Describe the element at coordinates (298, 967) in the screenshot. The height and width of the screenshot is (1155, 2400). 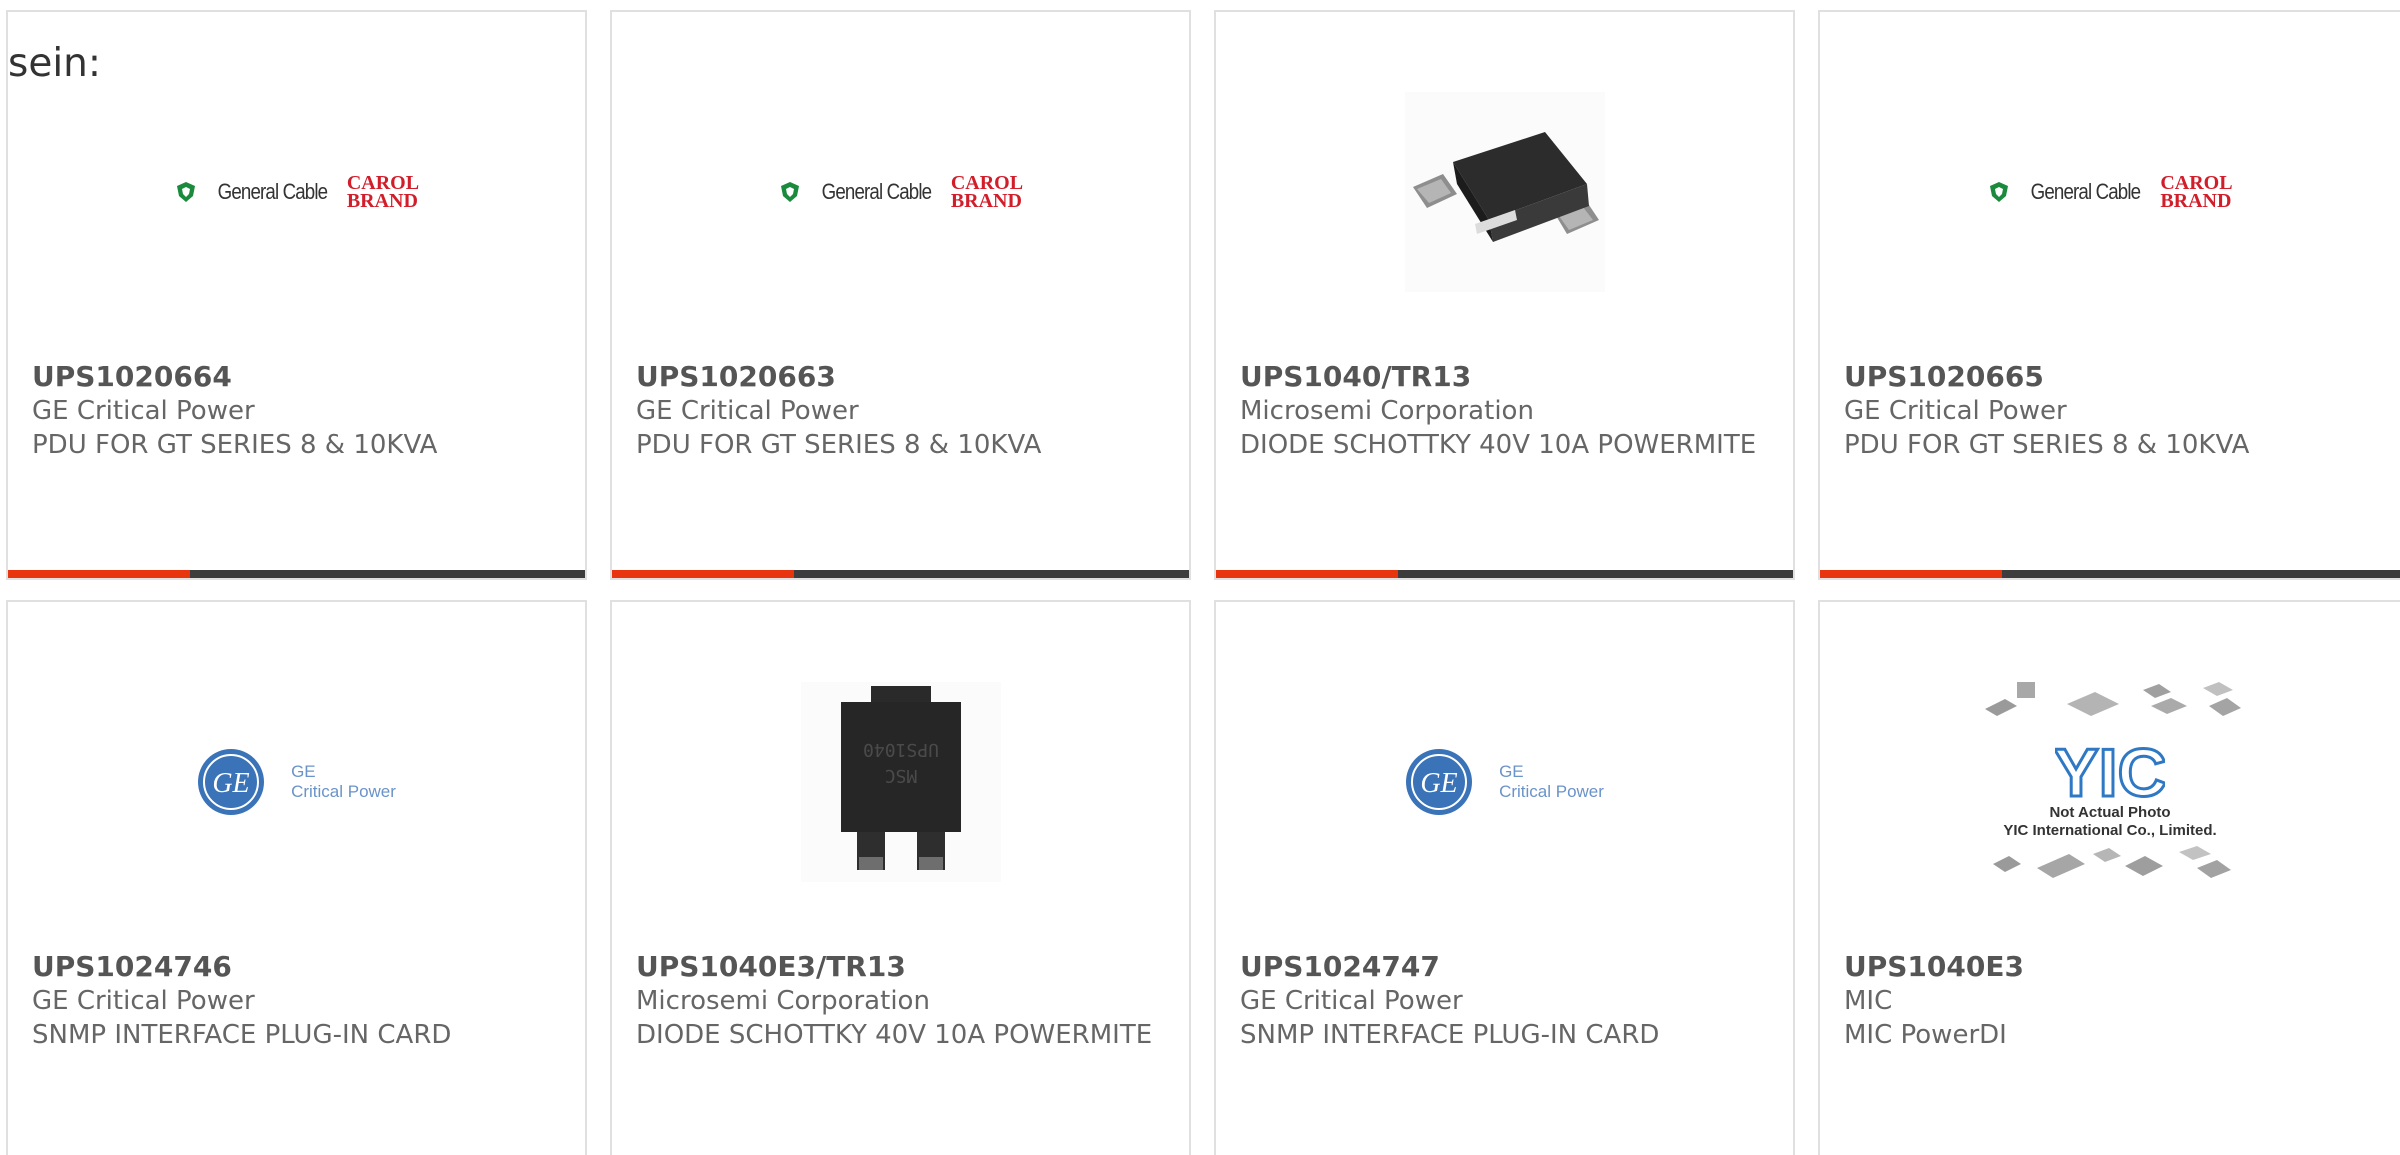
I see `part-number-link: UPS1024746` at that location.